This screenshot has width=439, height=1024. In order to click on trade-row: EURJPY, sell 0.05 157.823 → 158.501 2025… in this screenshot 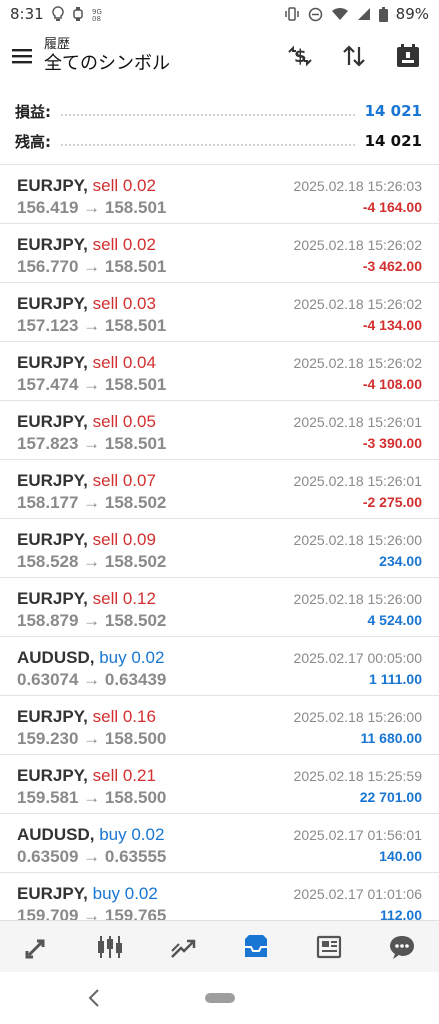, I will do `click(219, 430)`.